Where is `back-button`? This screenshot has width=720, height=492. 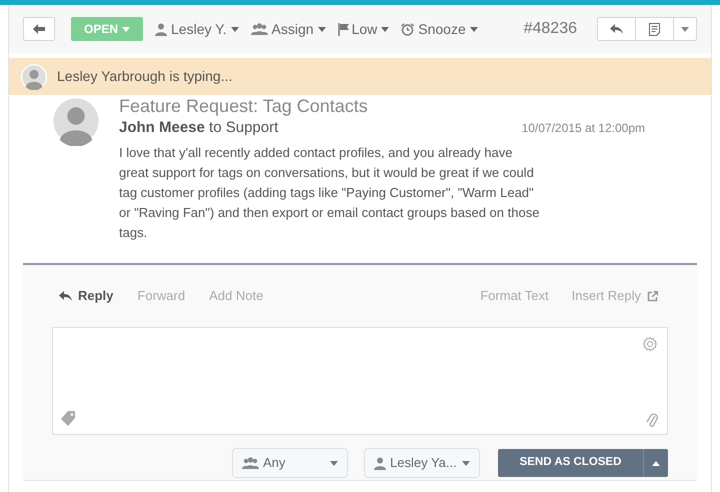 back-button is located at coordinates (39, 29).